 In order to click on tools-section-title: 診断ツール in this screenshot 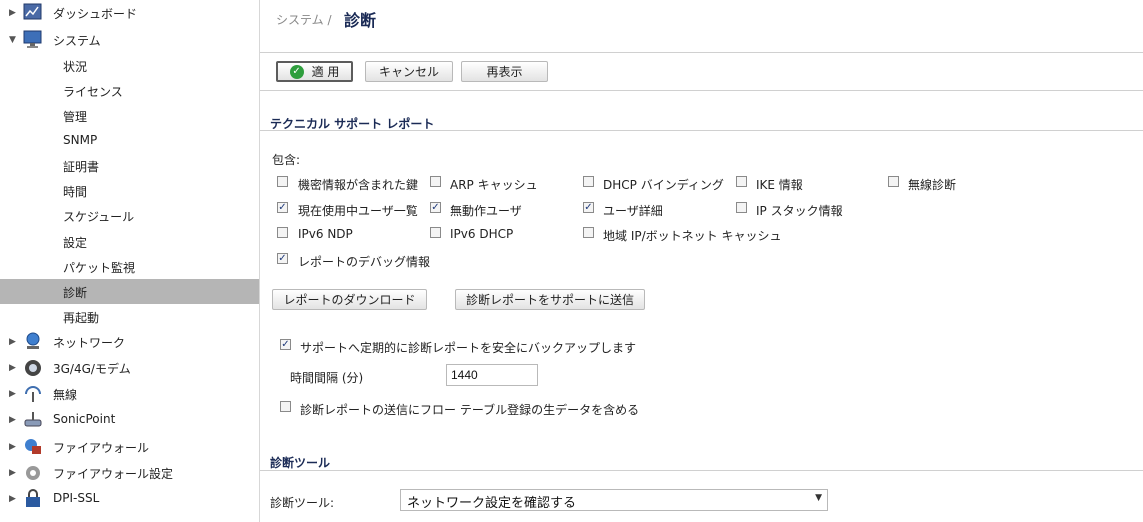, I will do `click(300, 463)`.